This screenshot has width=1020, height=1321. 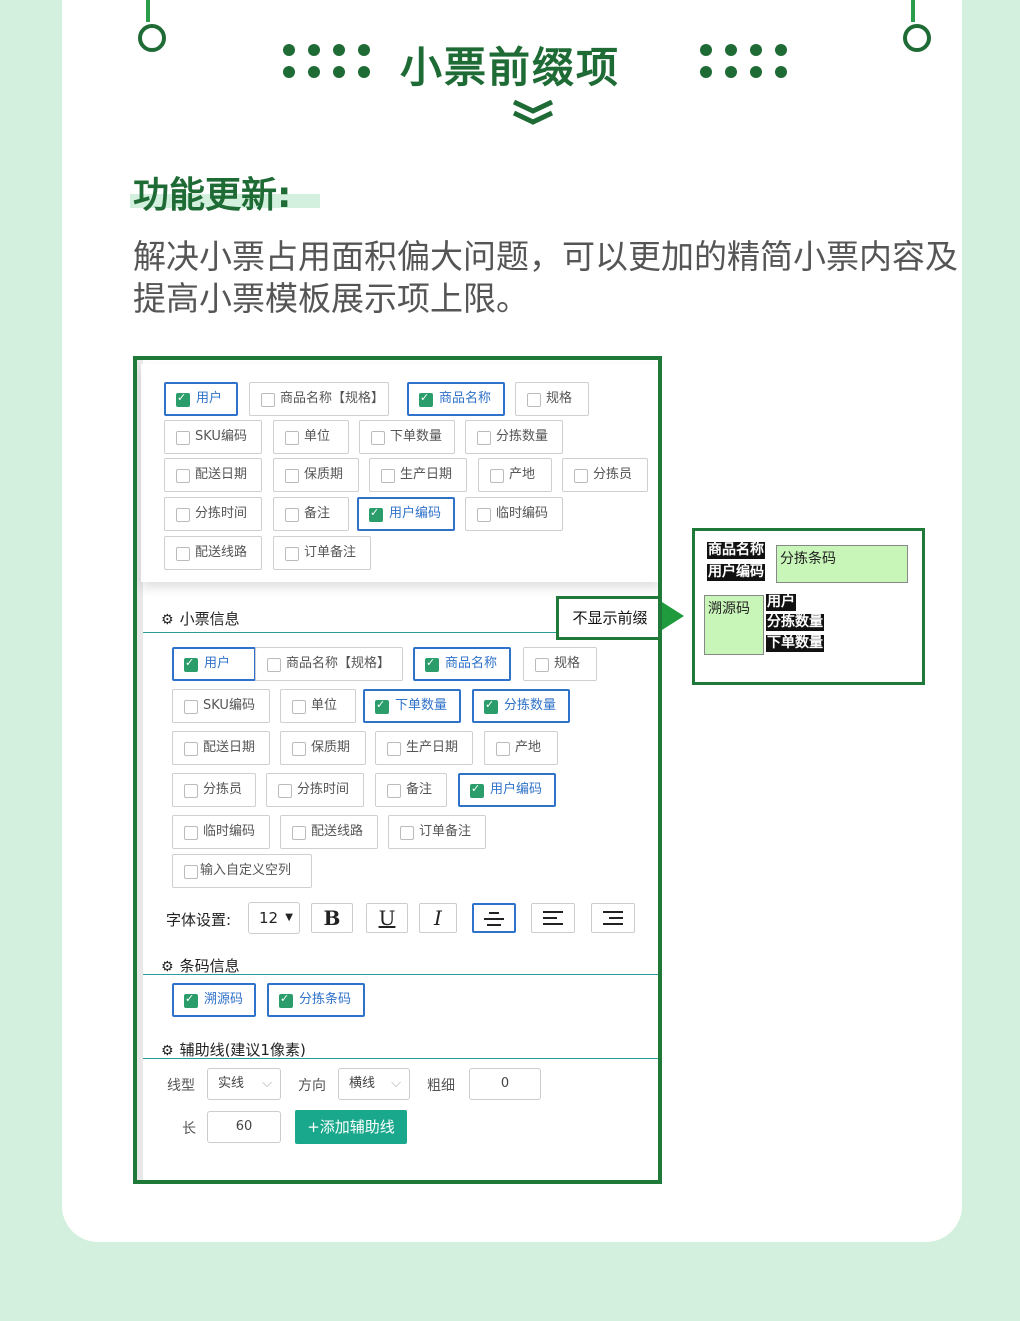 I want to click on no-prefix-callout: 不显示前缀, so click(x=607, y=618).